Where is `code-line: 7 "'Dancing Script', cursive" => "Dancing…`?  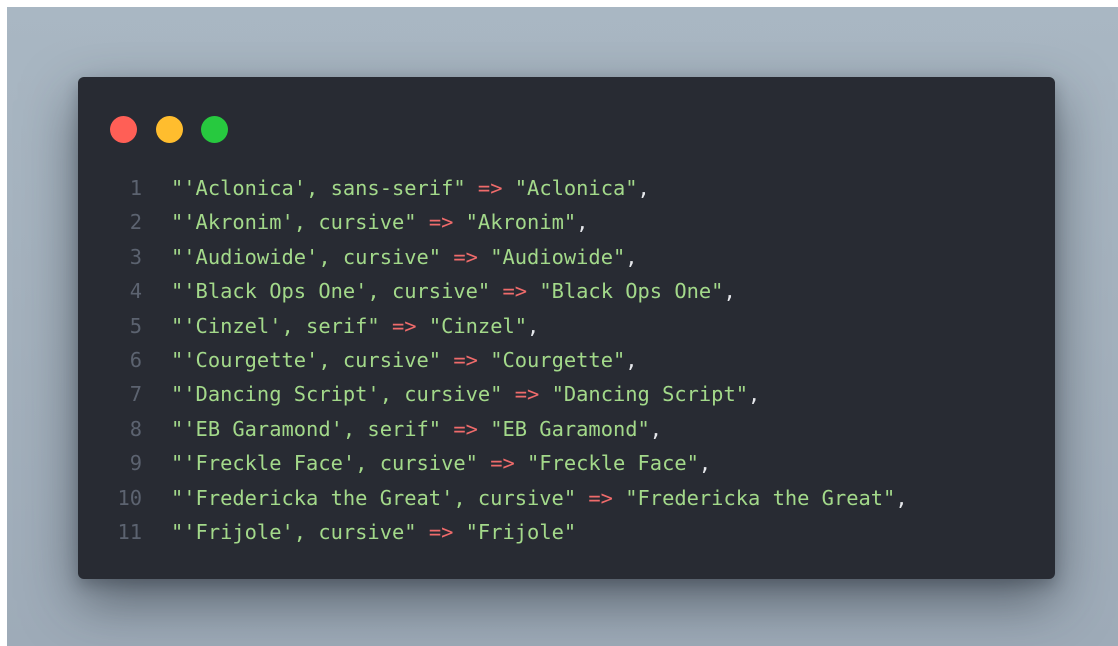
code-line: 7 "'Dancing Script', cursive" => "Dancing… is located at coordinates (566, 394).